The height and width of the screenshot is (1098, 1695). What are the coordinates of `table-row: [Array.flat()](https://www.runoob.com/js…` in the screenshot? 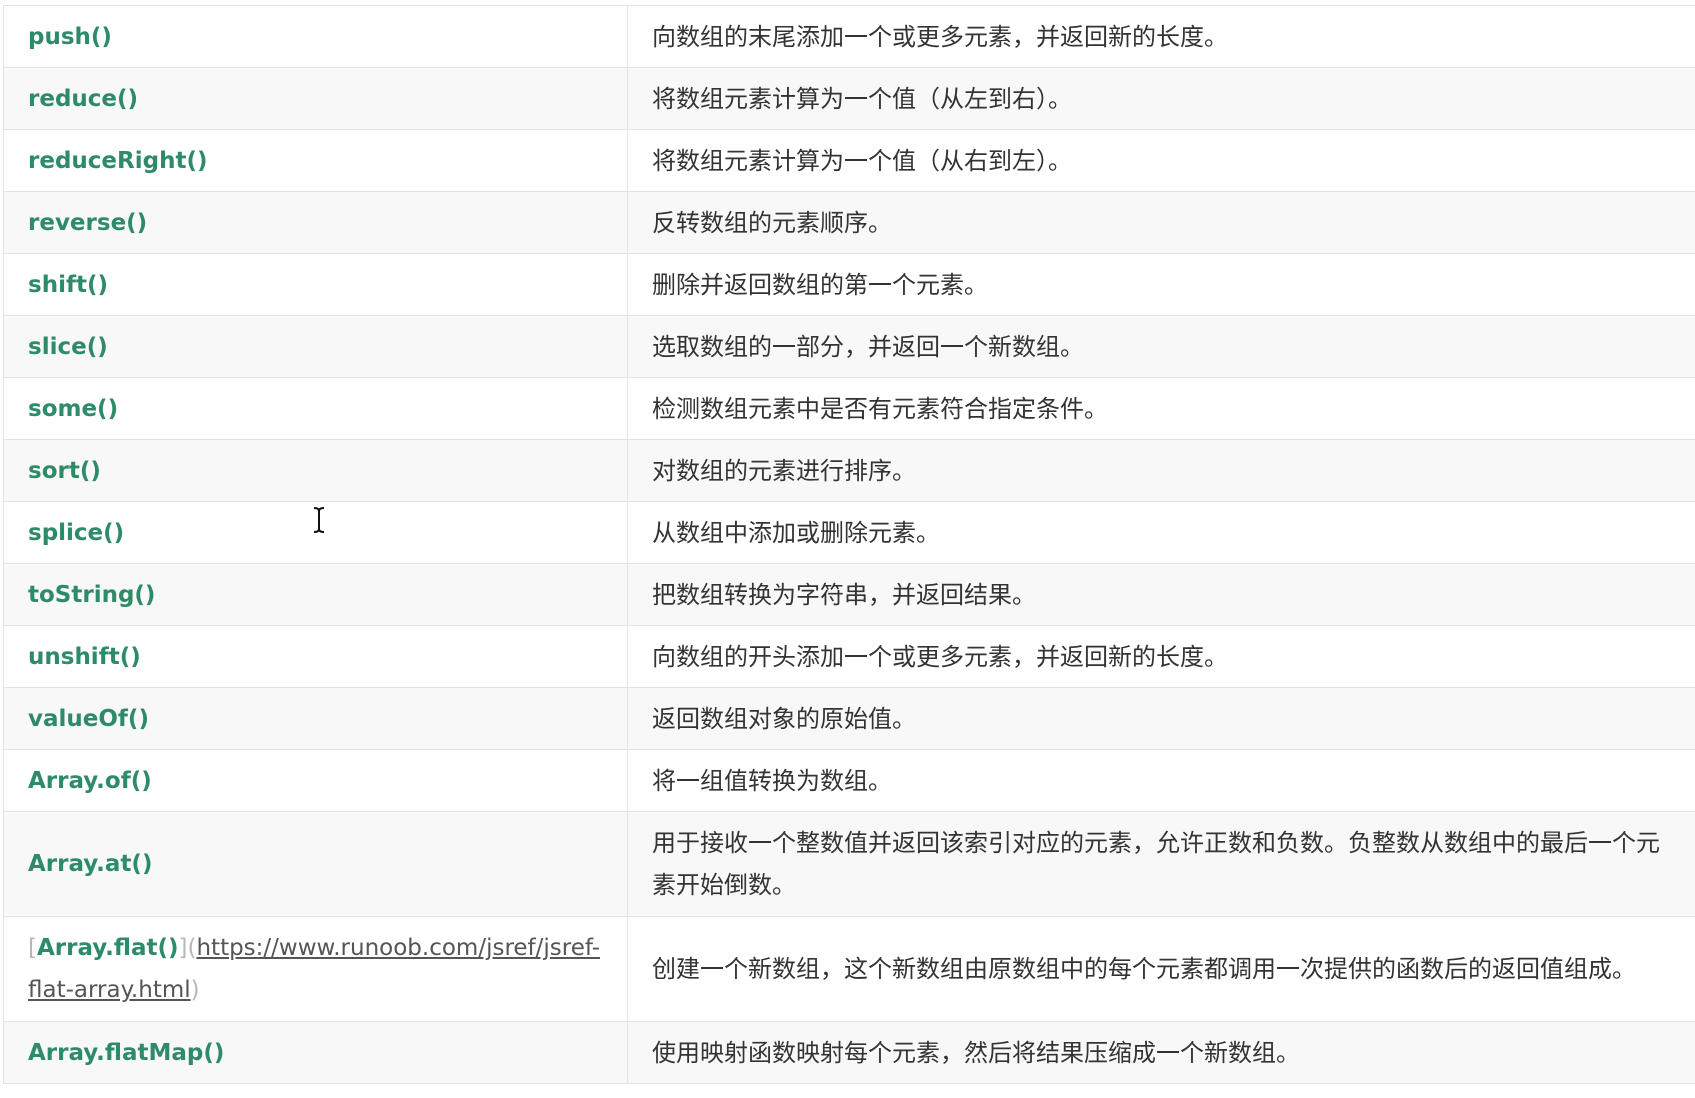 It's located at (849, 969).